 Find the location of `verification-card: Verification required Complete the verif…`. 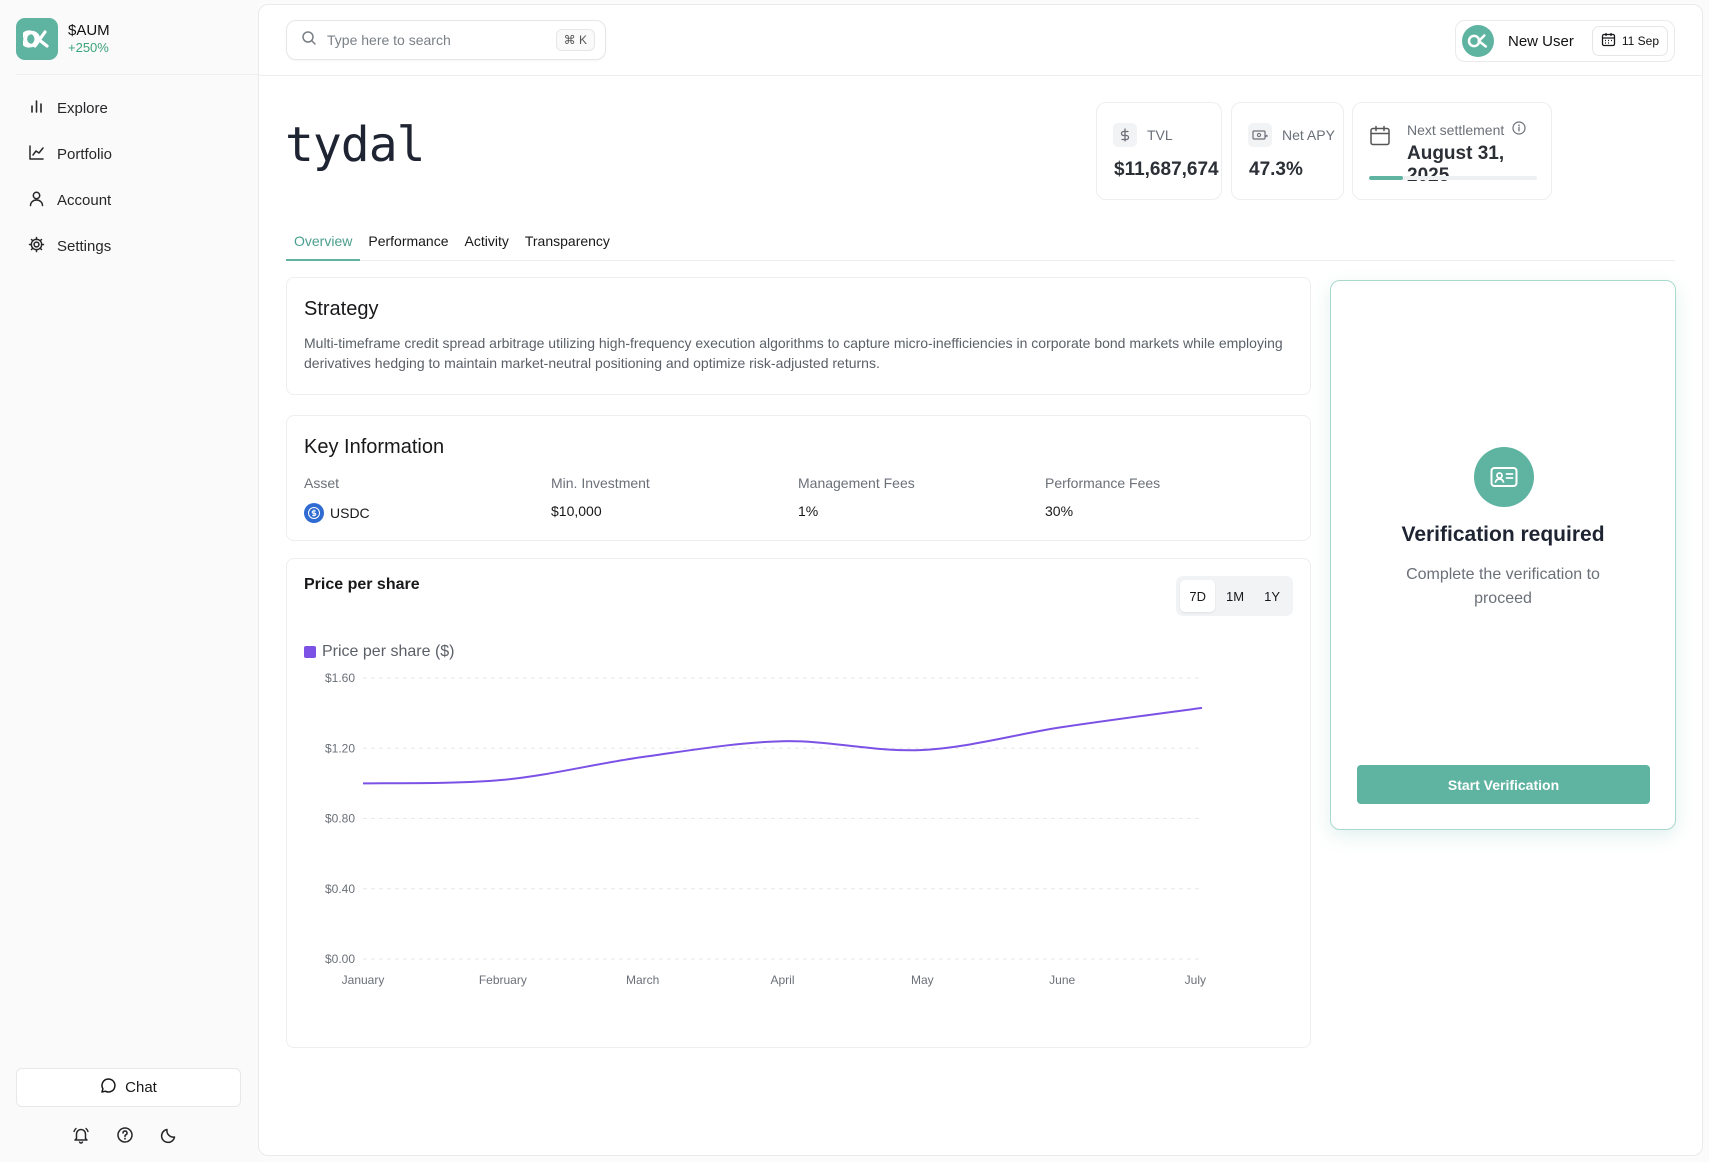

verification-card: Verification required Complete the verif… is located at coordinates (1503, 555).